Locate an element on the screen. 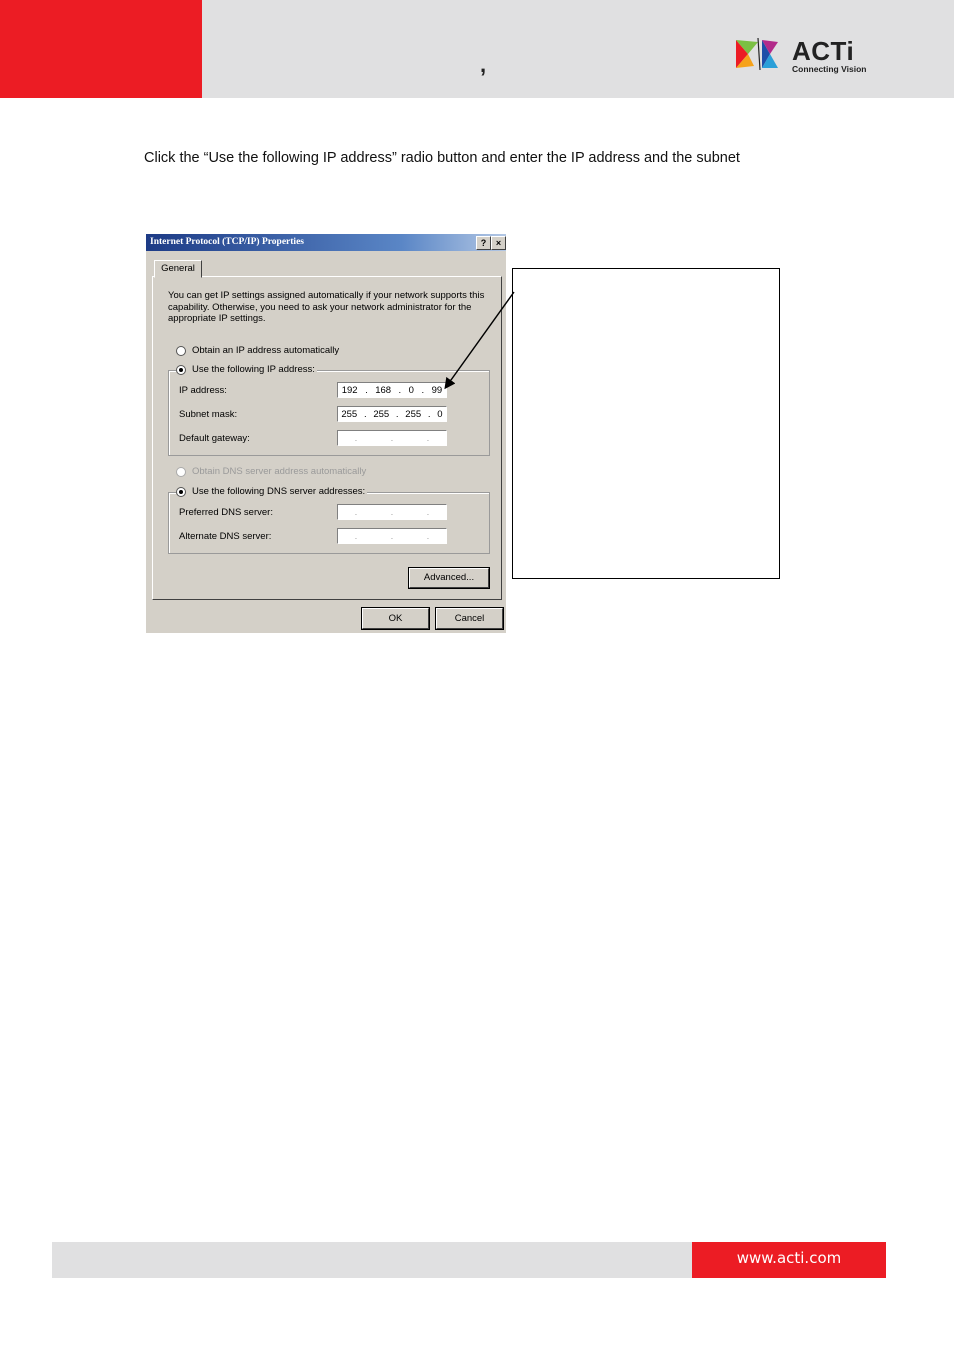  radio-obtain-dns-label: Obtain DNS server address automatically is located at coordinates (279, 471).